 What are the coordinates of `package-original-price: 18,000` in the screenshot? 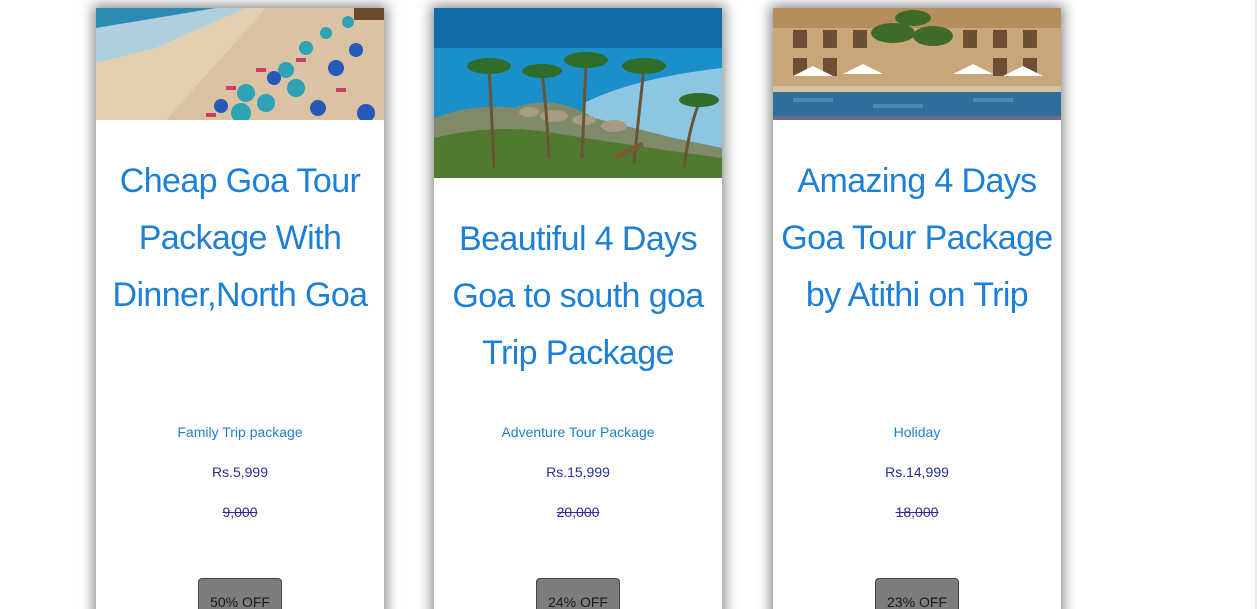 It's located at (917, 512).